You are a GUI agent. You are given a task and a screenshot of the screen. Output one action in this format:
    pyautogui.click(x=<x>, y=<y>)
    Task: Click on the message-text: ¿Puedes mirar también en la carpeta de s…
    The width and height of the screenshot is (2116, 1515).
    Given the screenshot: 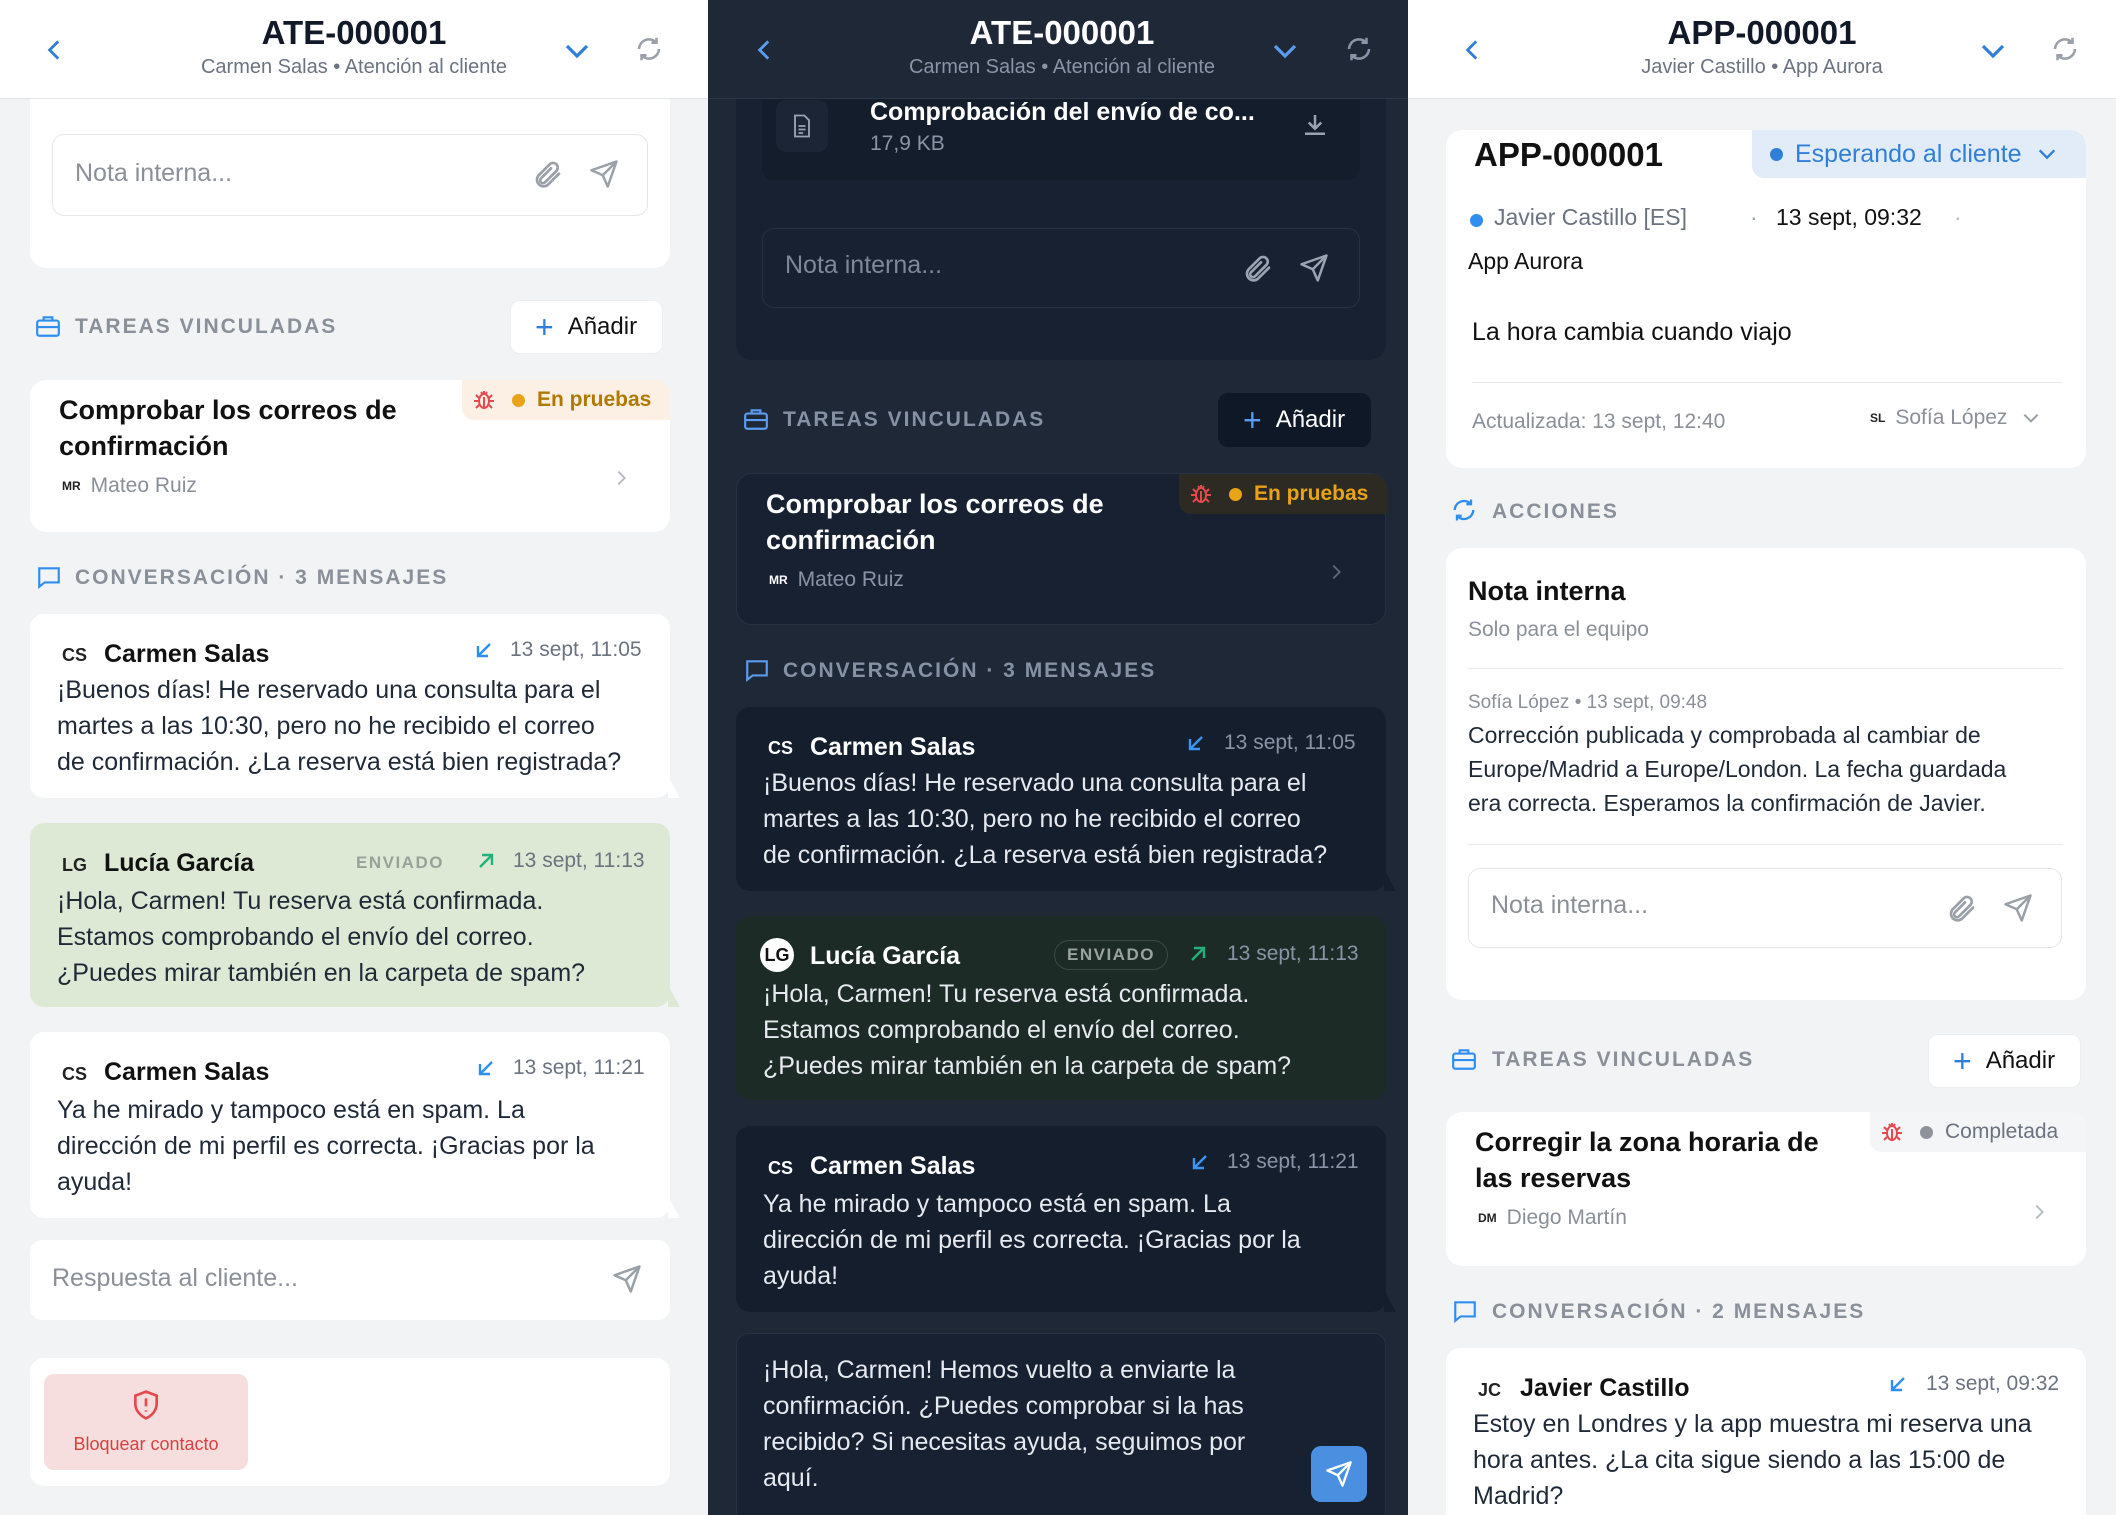 What is the action you would take?
    pyautogui.click(x=1027, y=1066)
    